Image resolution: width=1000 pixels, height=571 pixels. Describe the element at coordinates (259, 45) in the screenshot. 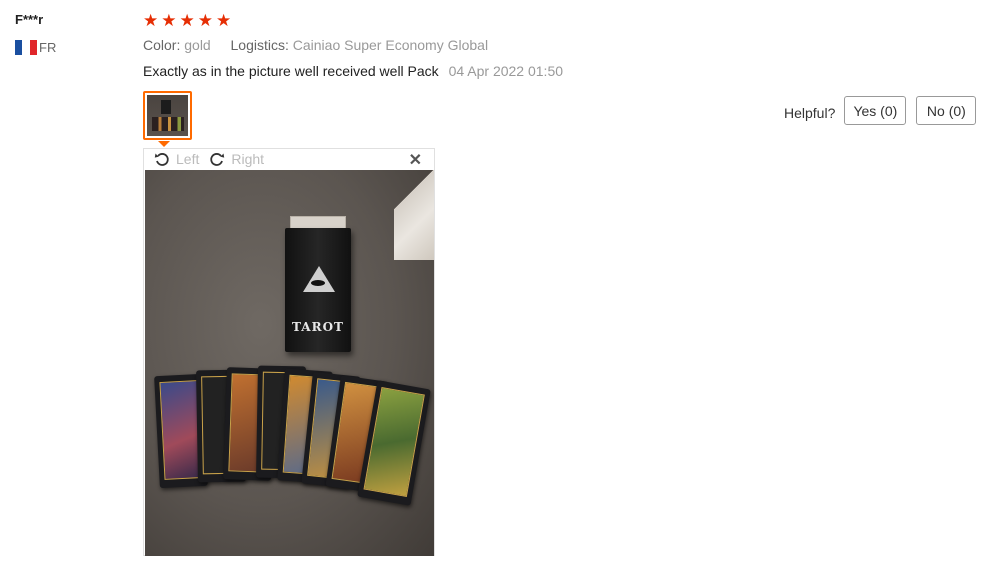

I see `logistics-label: Logistics:` at that location.